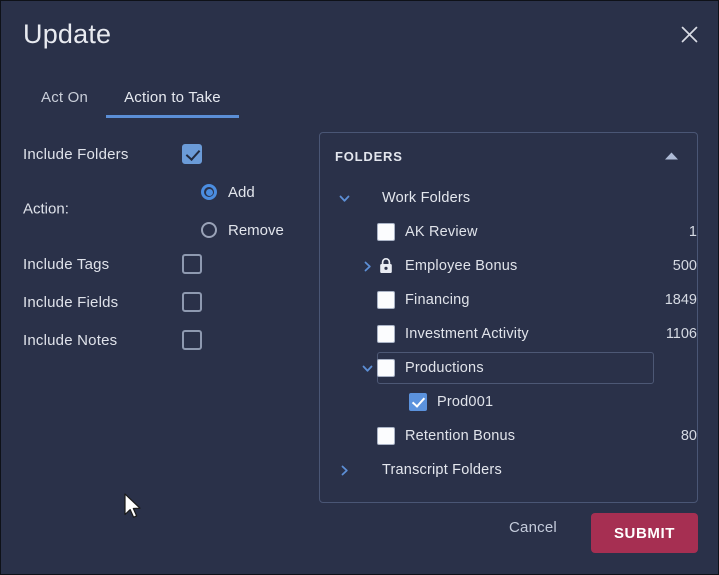 The width and height of the screenshot is (719, 575). I want to click on tree-row: Employee Bonus 500, so click(508, 266).